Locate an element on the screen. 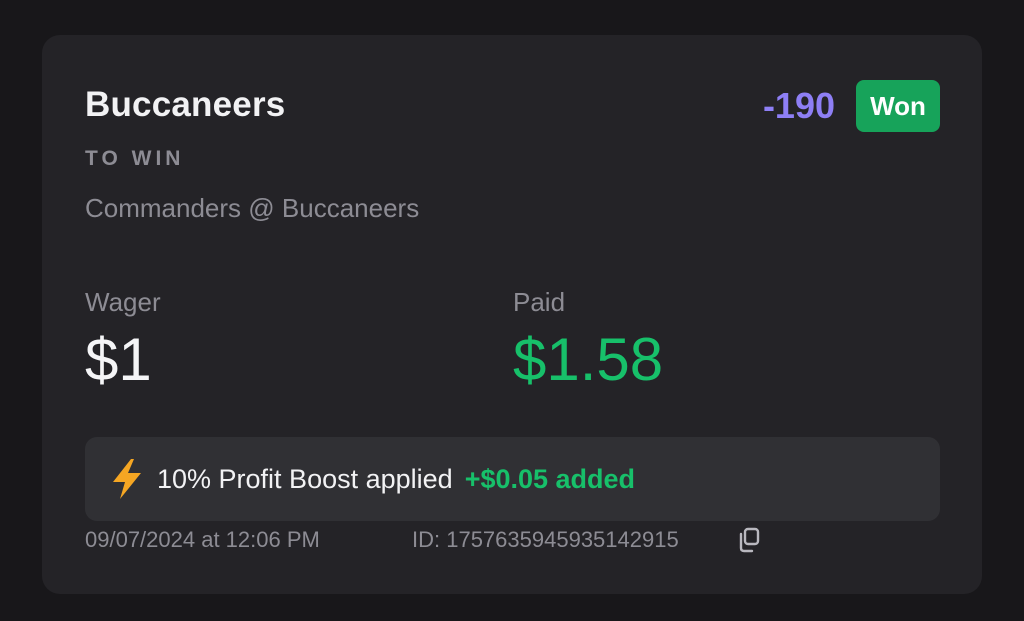 This screenshot has height=621, width=1024. profit-boost-added: +$0.05 added is located at coordinates (550, 478).